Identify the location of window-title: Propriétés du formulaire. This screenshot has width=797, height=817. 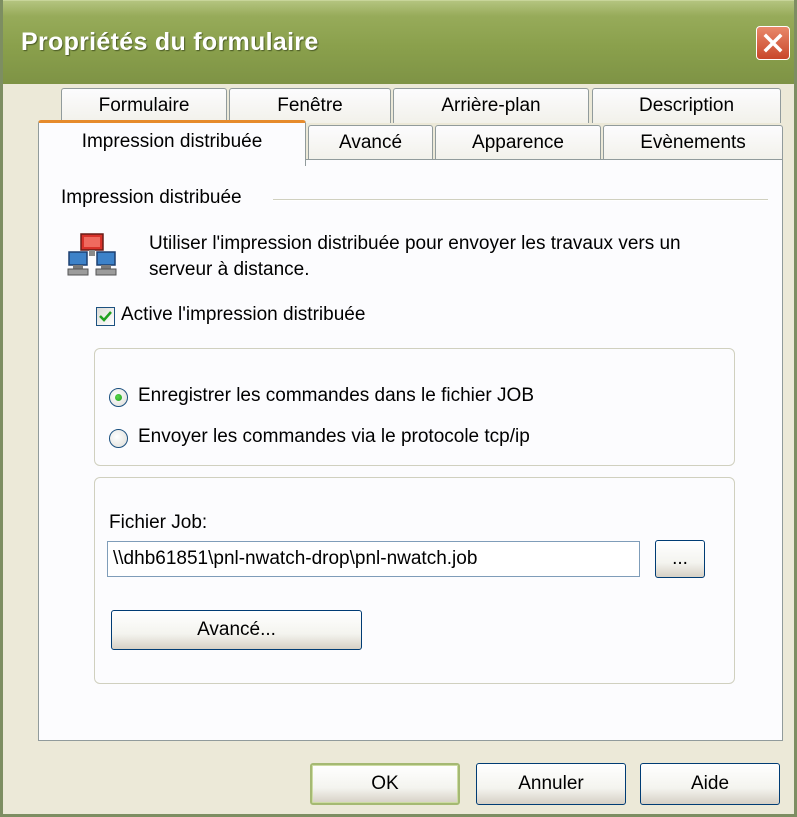
(170, 42).